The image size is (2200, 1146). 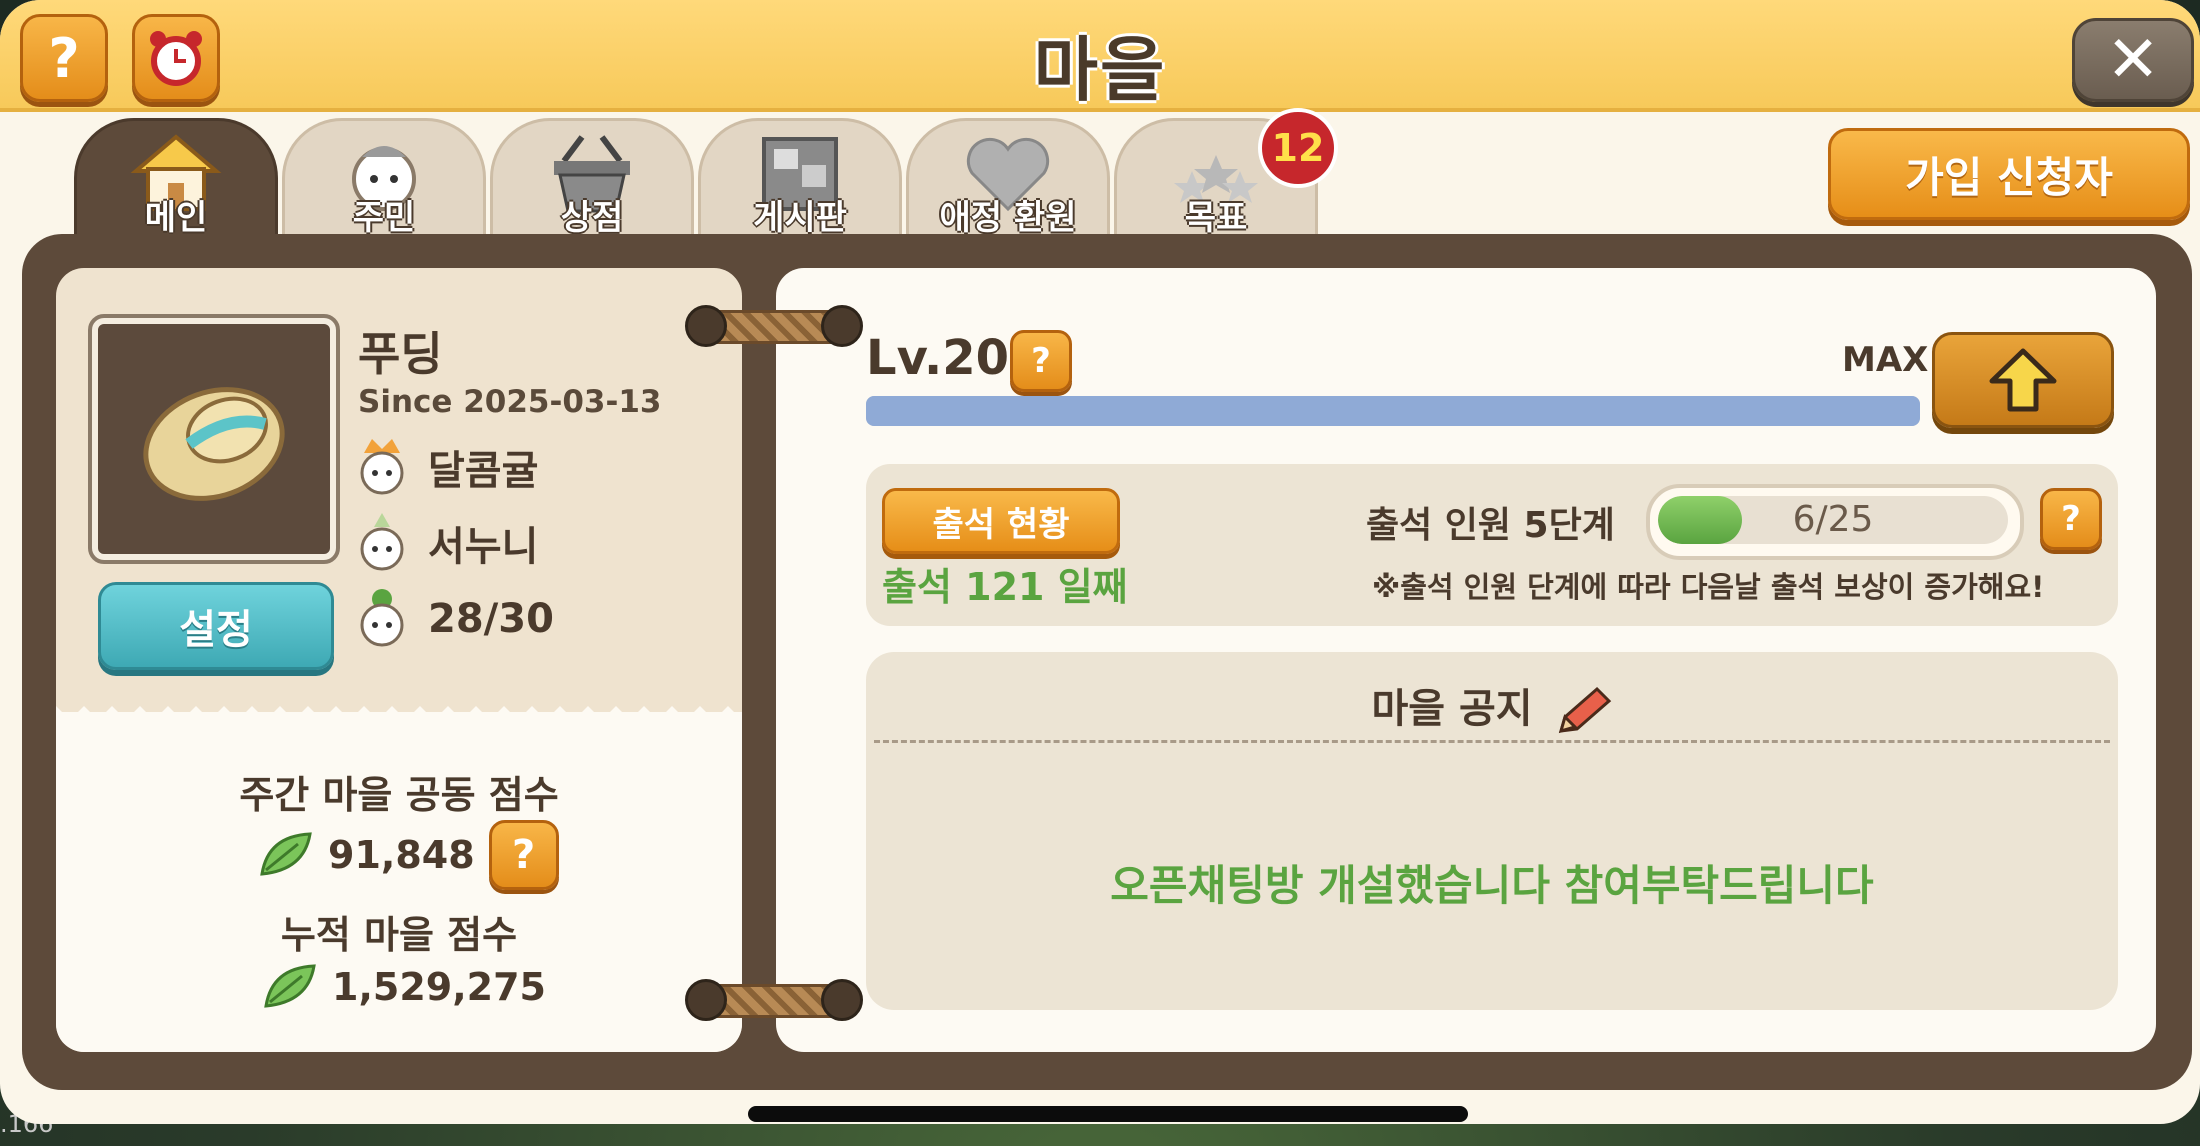 I want to click on straw-hat-icon, so click(x=214, y=444).